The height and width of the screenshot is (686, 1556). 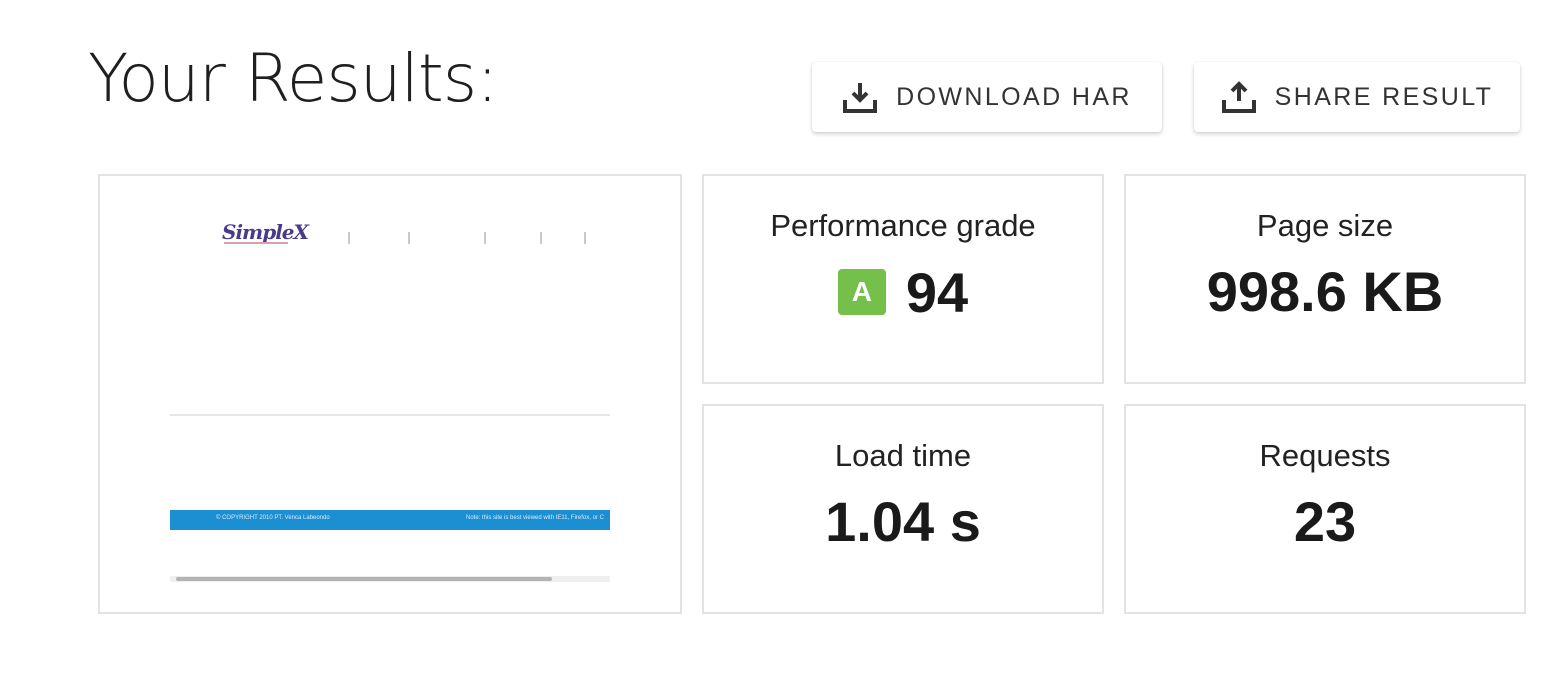 I want to click on load-time-card: Load time 1.04 s, so click(x=903, y=509).